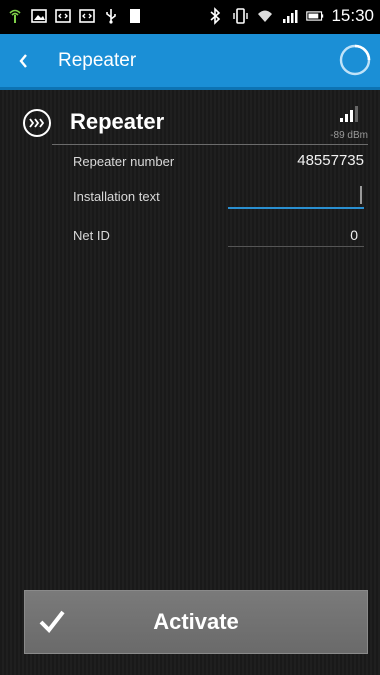 Image resolution: width=380 pixels, height=675 pixels. Describe the element at coordinates (349, 114) in the screenshot. I see `signal-bars-icon` at that location.